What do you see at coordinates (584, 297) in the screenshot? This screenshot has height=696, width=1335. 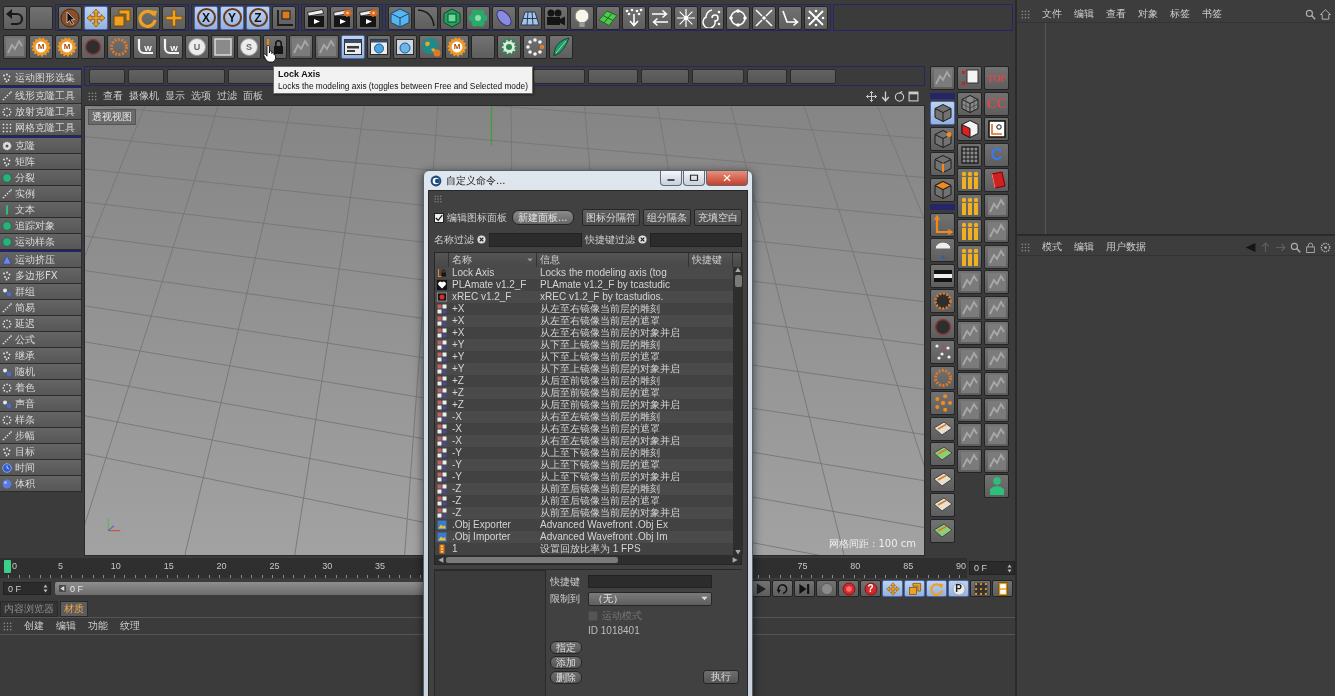 I see `table-row: xREC v1.2_F xREC v1.2_F by tcastudios.` at bounding box center [584, 297].